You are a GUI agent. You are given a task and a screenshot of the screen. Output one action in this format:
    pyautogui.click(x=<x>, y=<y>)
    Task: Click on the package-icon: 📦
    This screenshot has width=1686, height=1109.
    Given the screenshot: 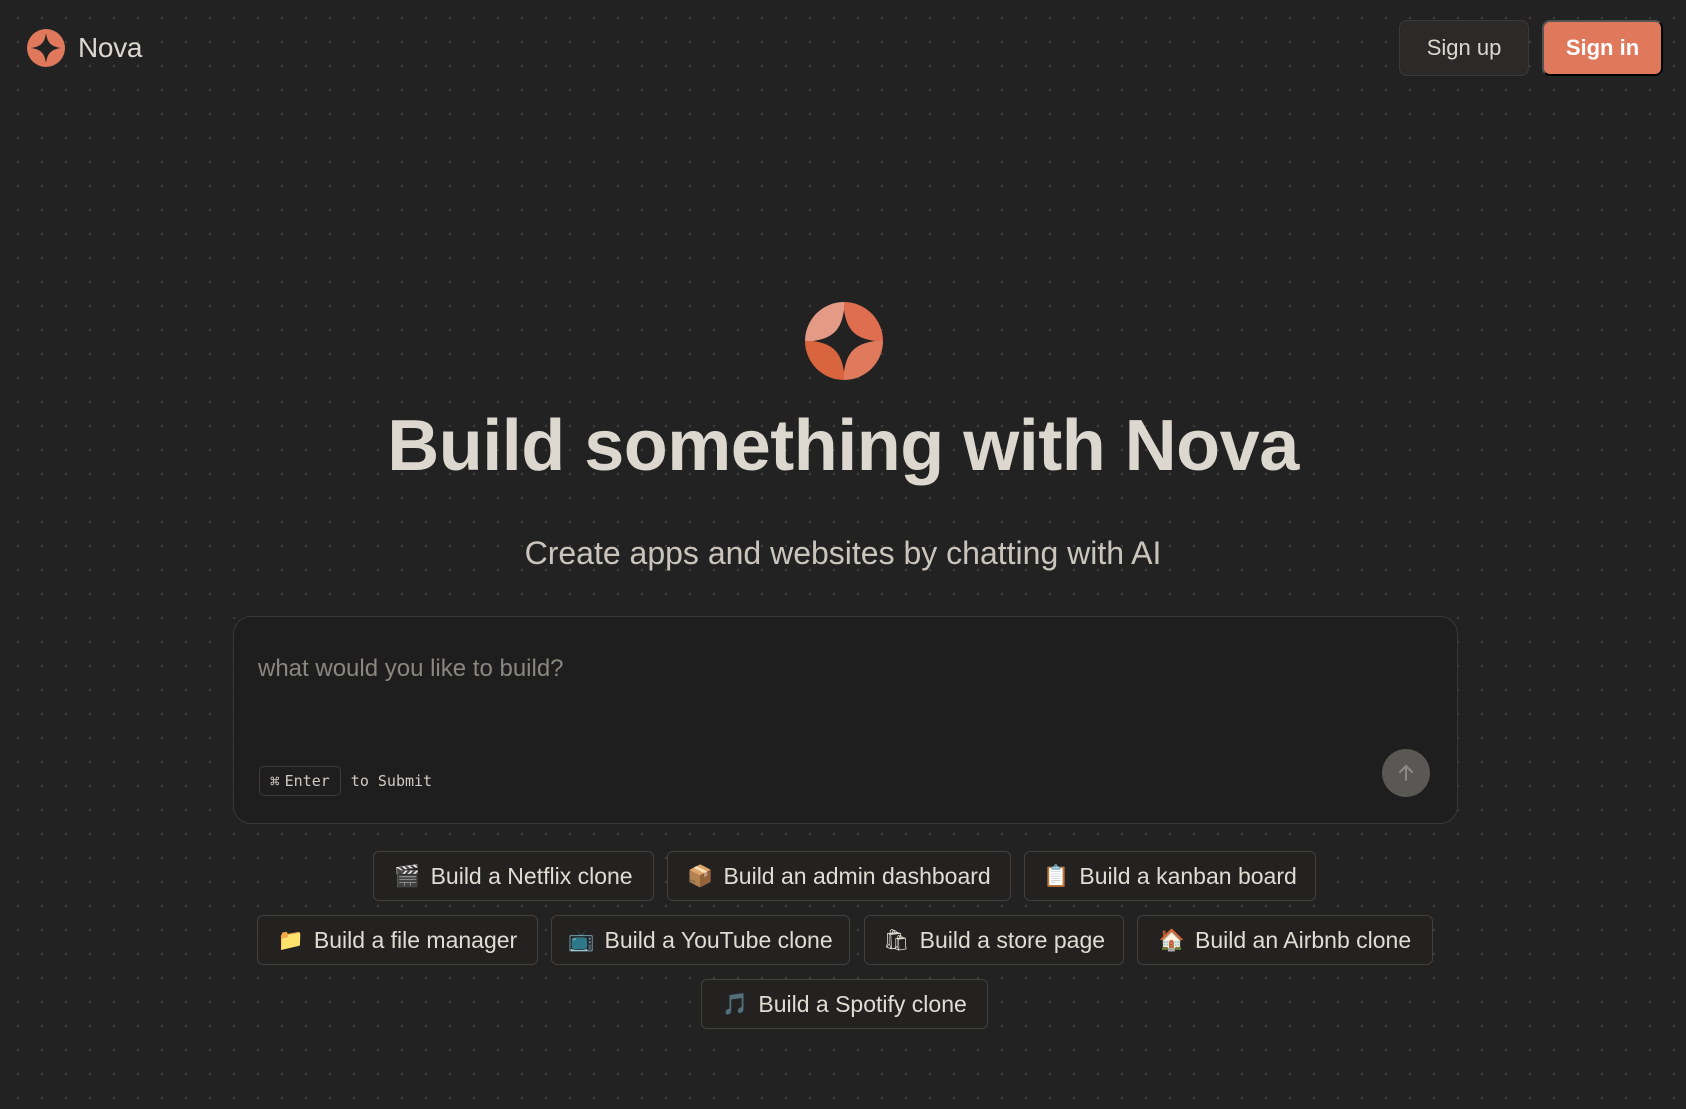 What is the action you would take?
    pyautogui.click(x=700, y=876)
    